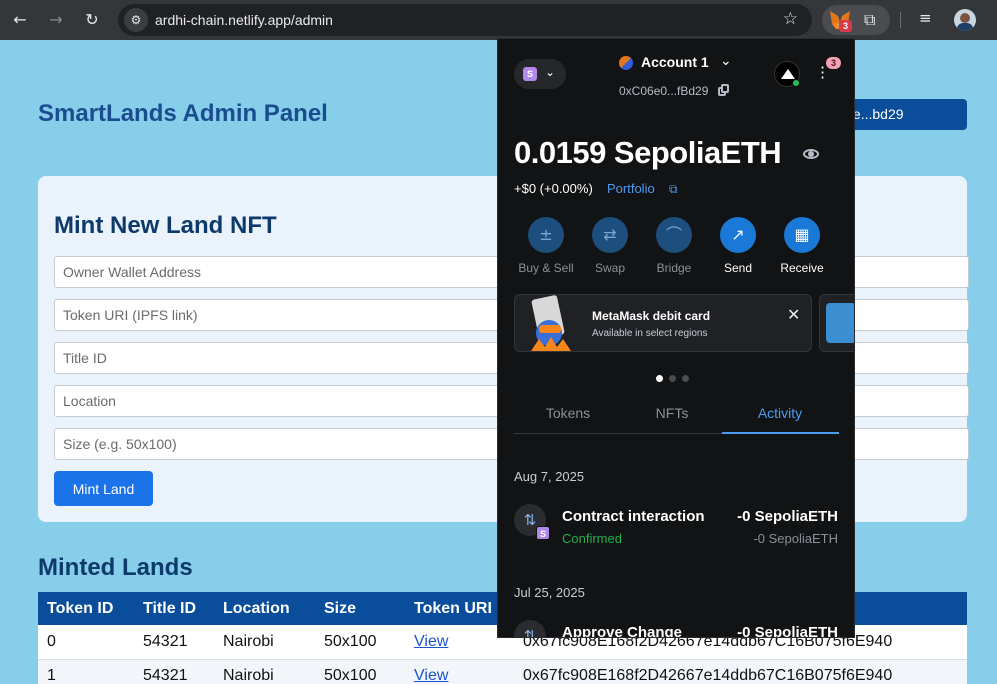  I want to click on token-uri-cell: View, so click(459, 671).